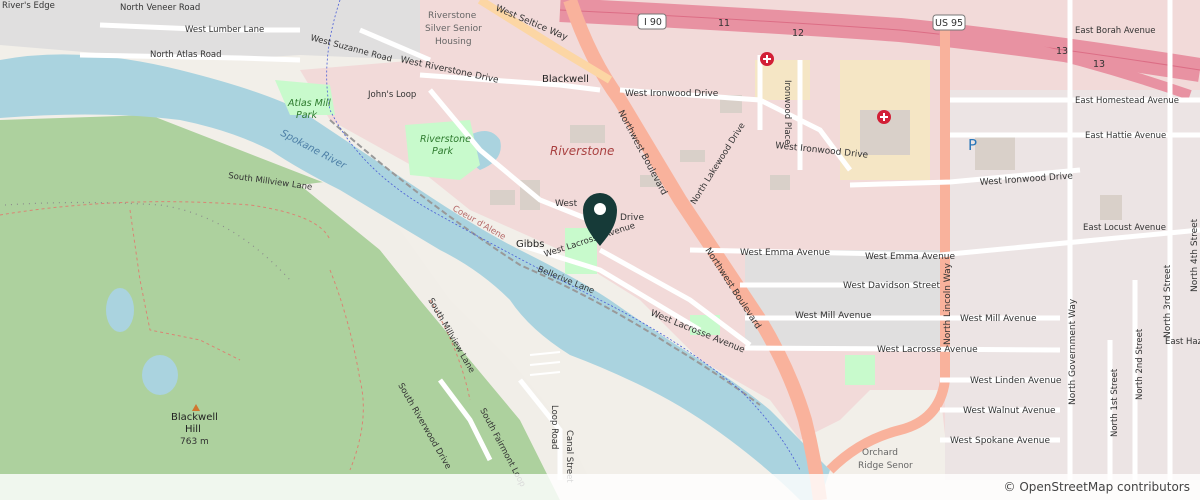 This screenshot has height=500, width=1200. What do you see at coordinates (1115, 402) in the screenshot?
I see `label-north-1st-street: North 1st Street` at bounding box center [1115, 402].